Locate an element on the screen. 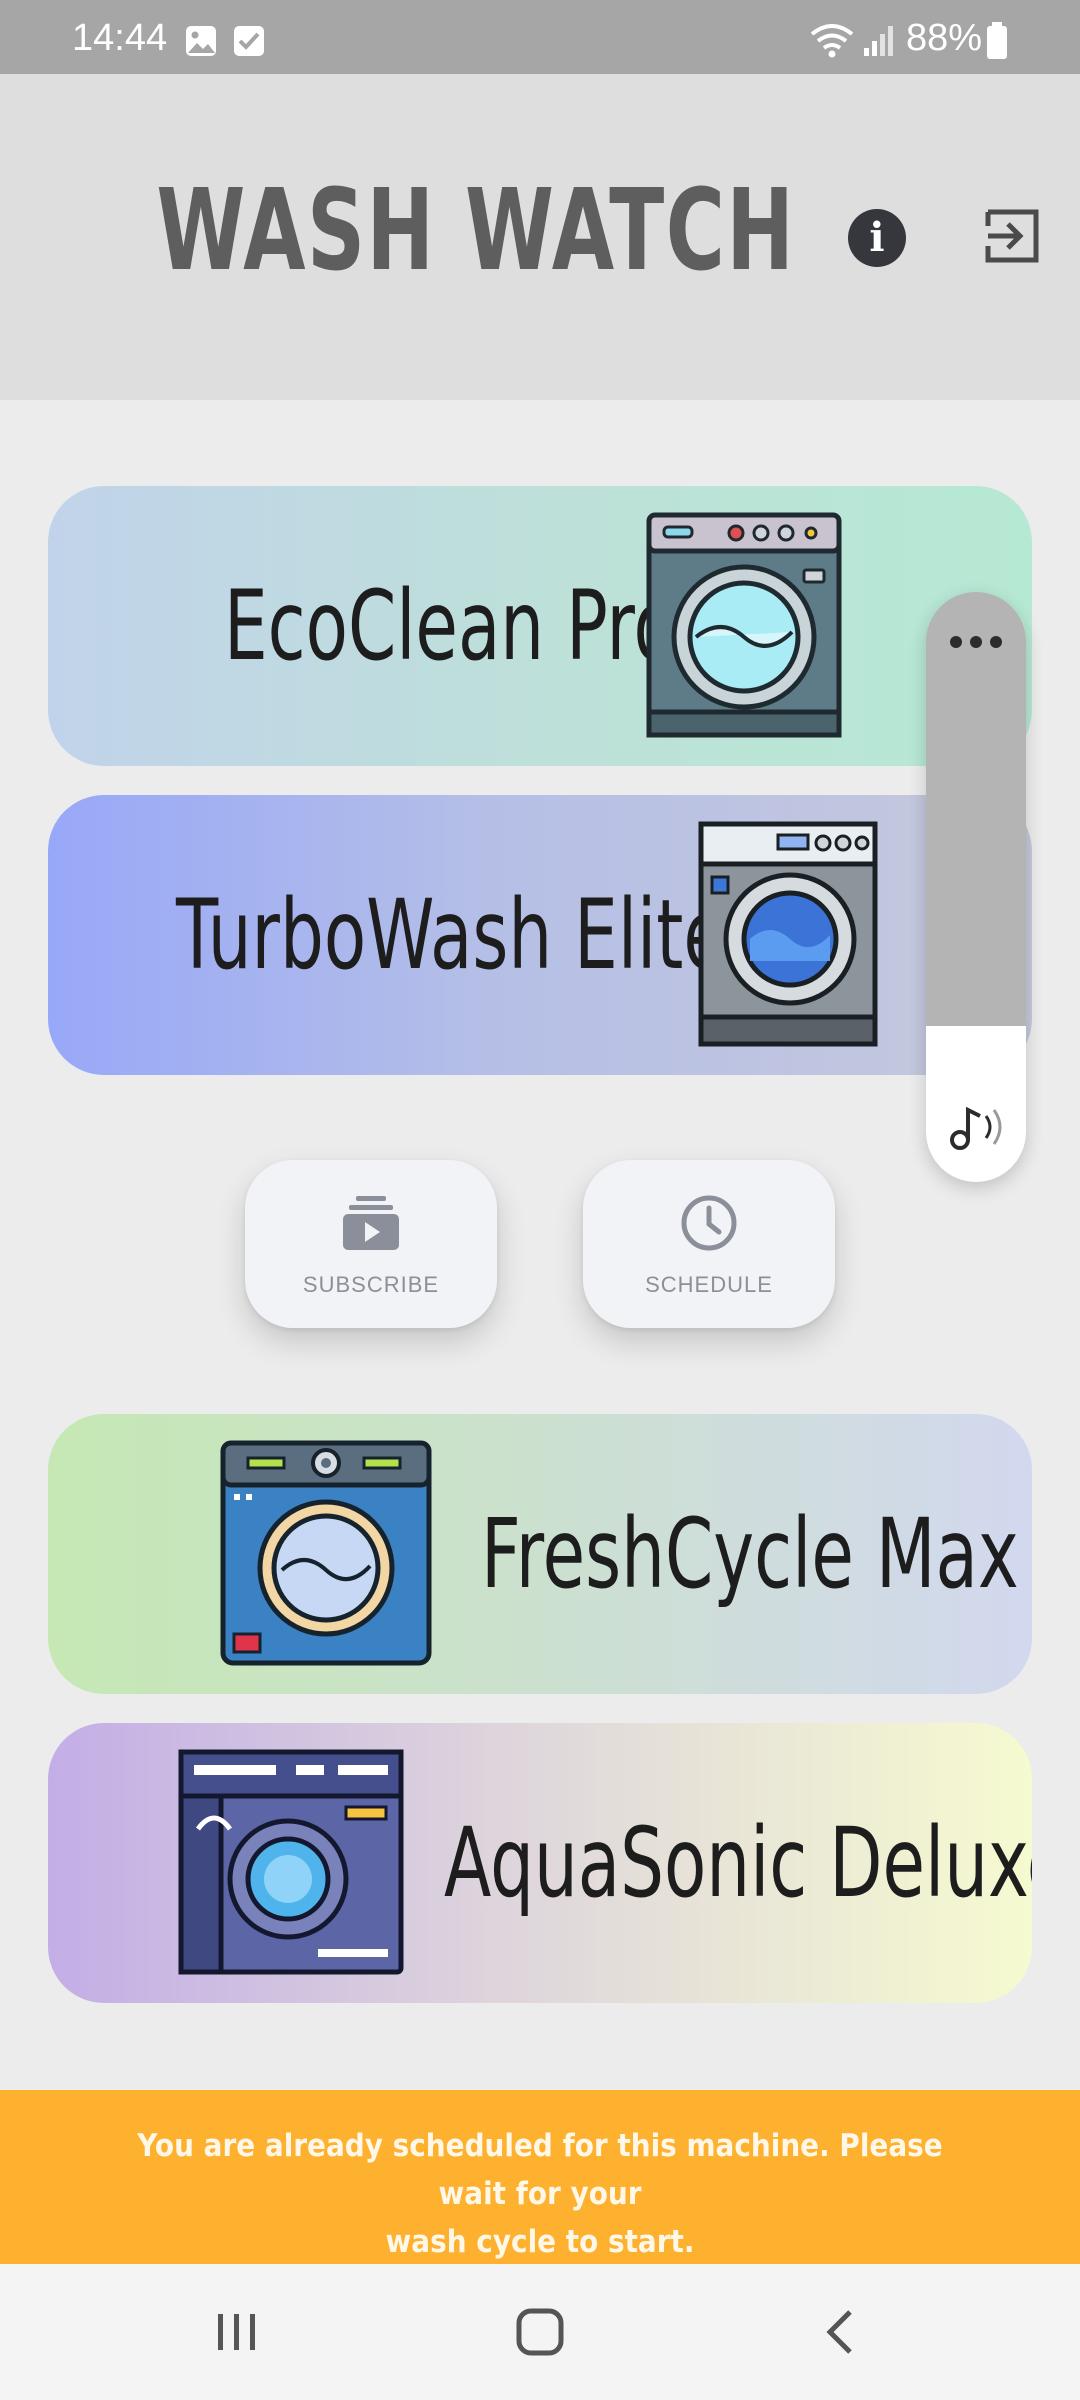  more-dots-icon is located at coordinates (976, 642).